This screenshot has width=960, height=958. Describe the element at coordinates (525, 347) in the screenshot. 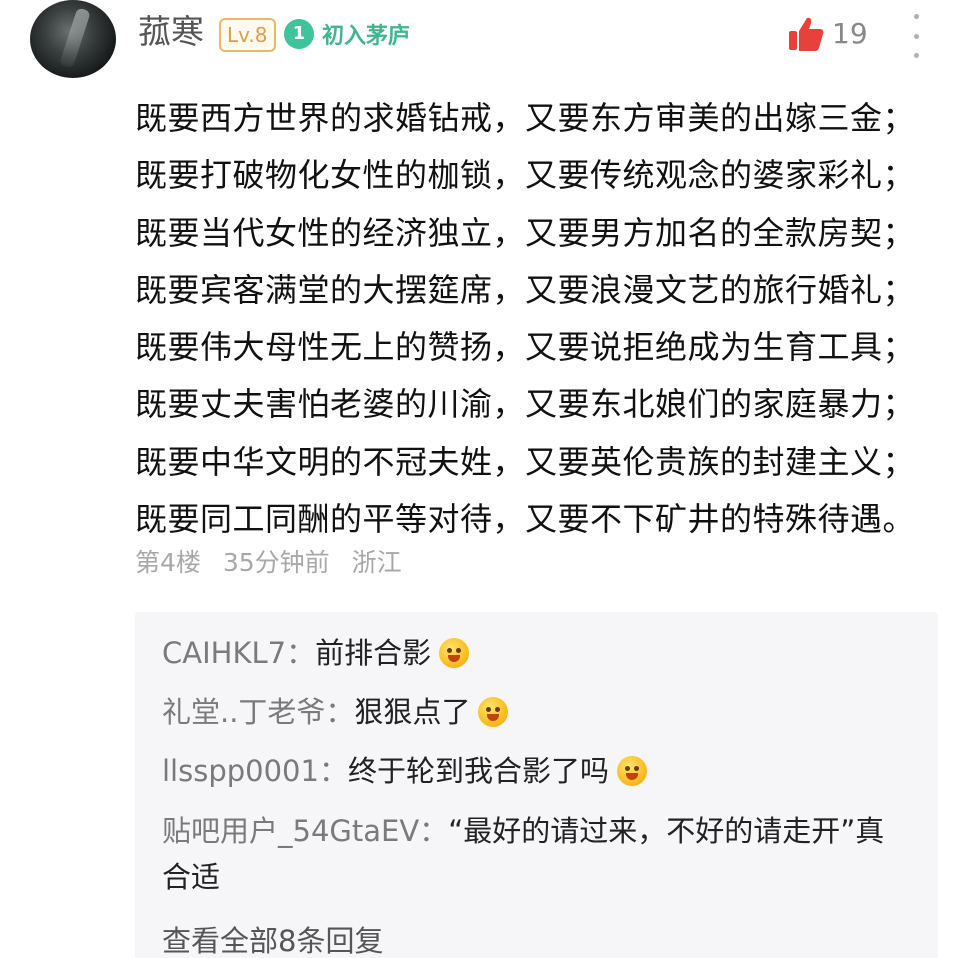

I see `content-line: 既要伟大母性无上的赞扬，又要说拒绝成为生育工具；` at that location.